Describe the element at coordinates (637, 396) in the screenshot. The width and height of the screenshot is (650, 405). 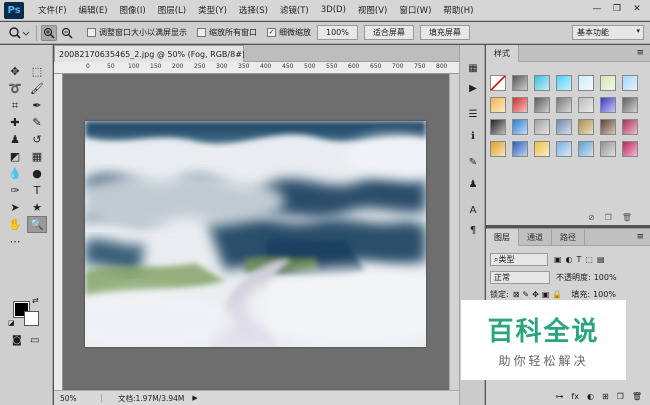
I see `delete-layer-icon: 🗑` at that location.